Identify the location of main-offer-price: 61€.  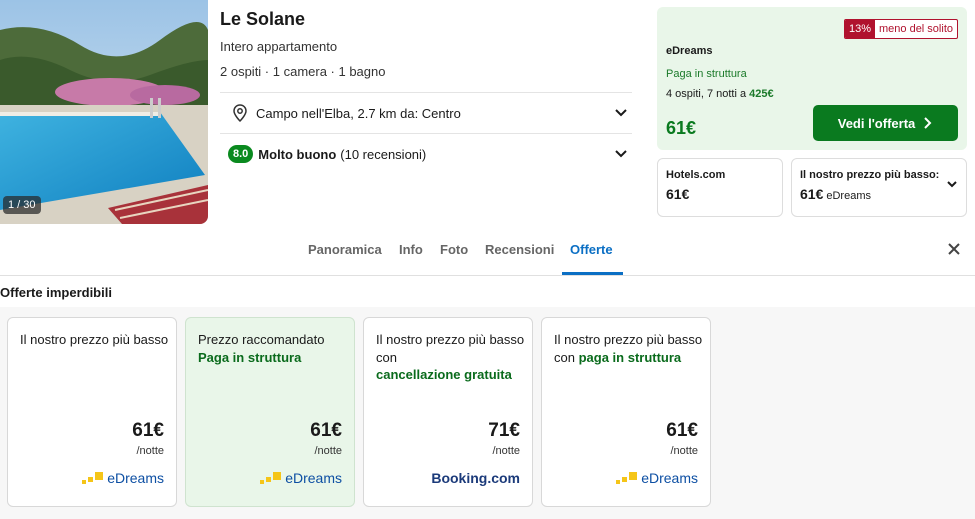
(681, 128).